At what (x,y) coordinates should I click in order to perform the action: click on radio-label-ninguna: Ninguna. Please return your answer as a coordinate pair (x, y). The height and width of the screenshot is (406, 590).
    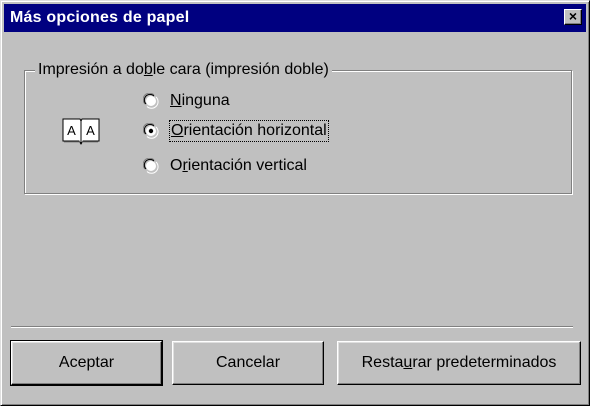
    Looking at the image, I should click on (200, 101).